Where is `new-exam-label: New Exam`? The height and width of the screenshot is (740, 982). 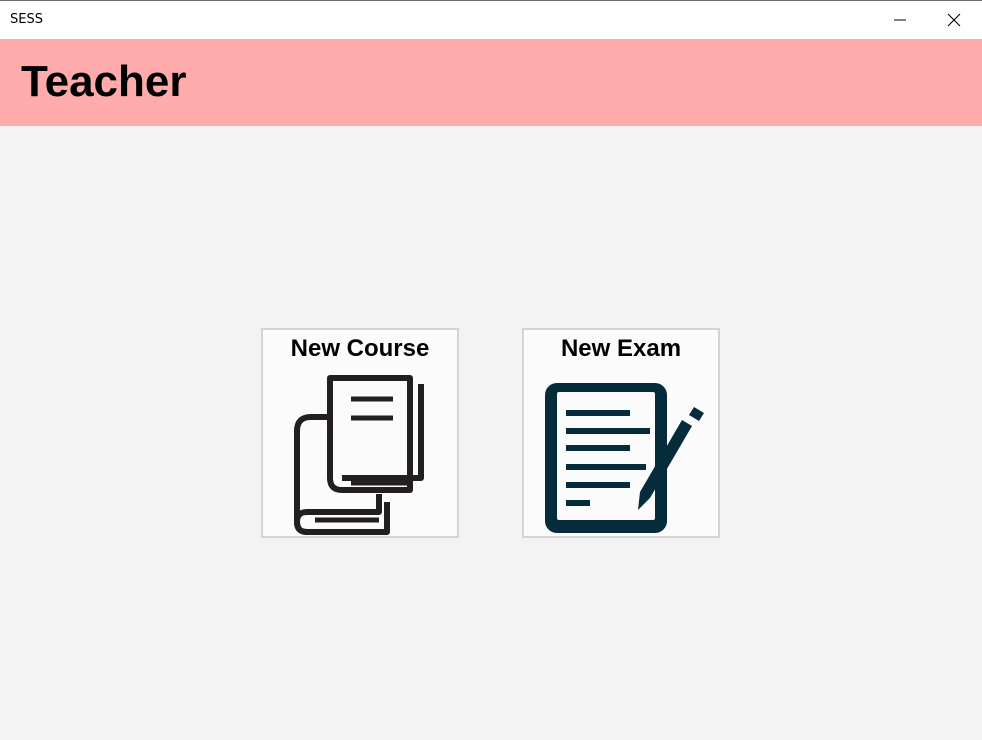
new-exam-label: New Exam is located at coordinates (621, 348).